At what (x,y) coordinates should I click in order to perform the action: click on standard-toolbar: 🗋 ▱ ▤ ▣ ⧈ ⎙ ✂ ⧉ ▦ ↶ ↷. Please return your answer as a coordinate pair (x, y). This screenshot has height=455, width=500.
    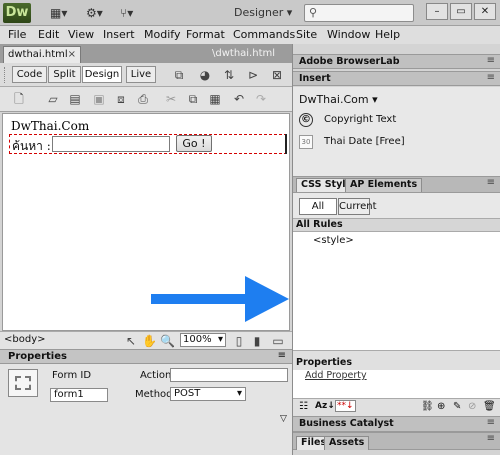
    Looking at the image, I should click on (146, 99).